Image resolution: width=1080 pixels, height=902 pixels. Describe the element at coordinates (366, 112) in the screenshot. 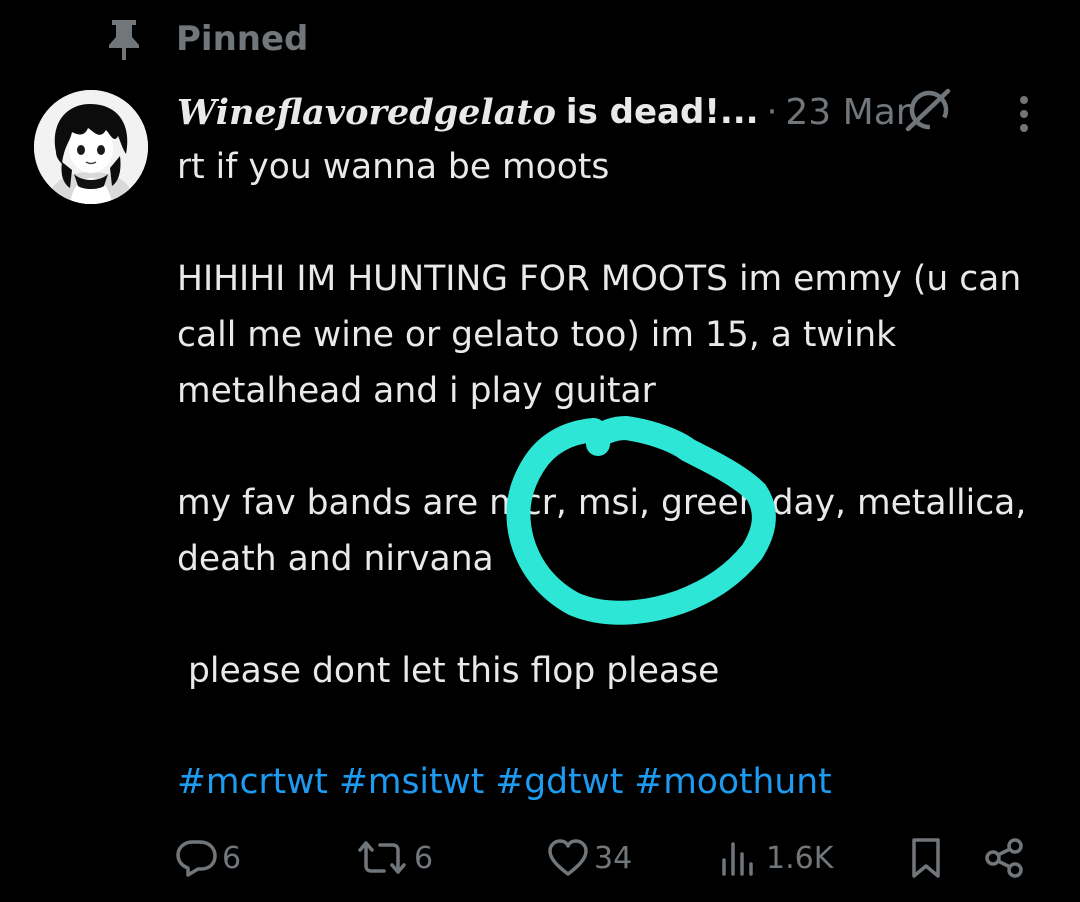

I see `display-name: Wineflavoredgelato` at that location.